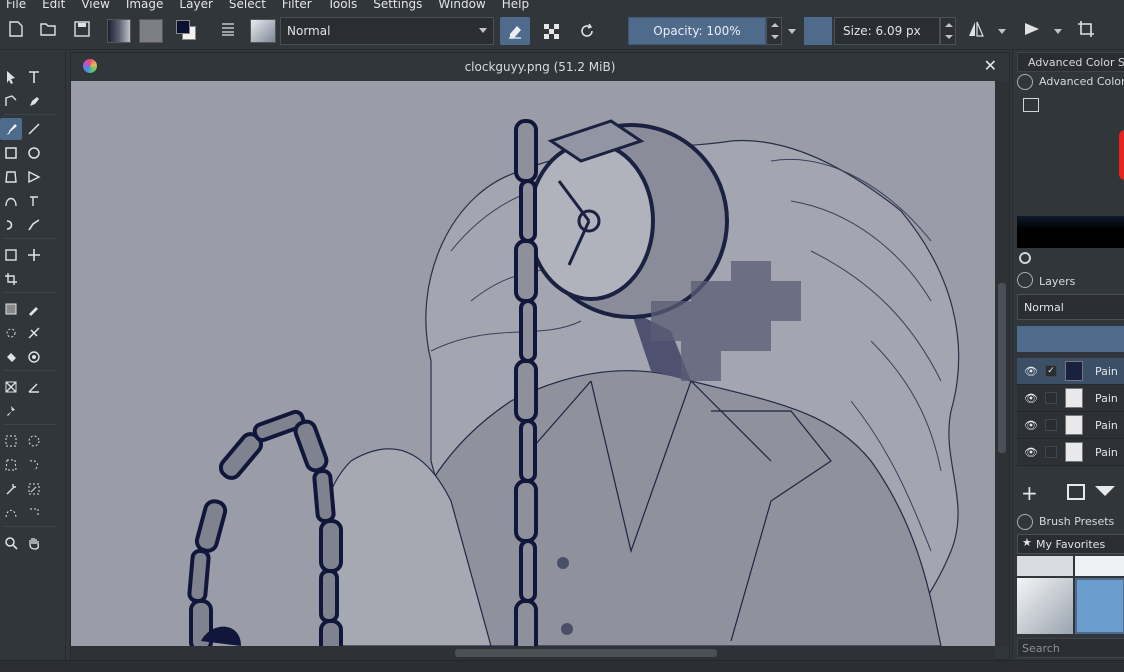  What do you see at coordinates (1076, 492) in the screenshot?
I see `duplicate-layer-icon` at bounding box center [1076, 492].